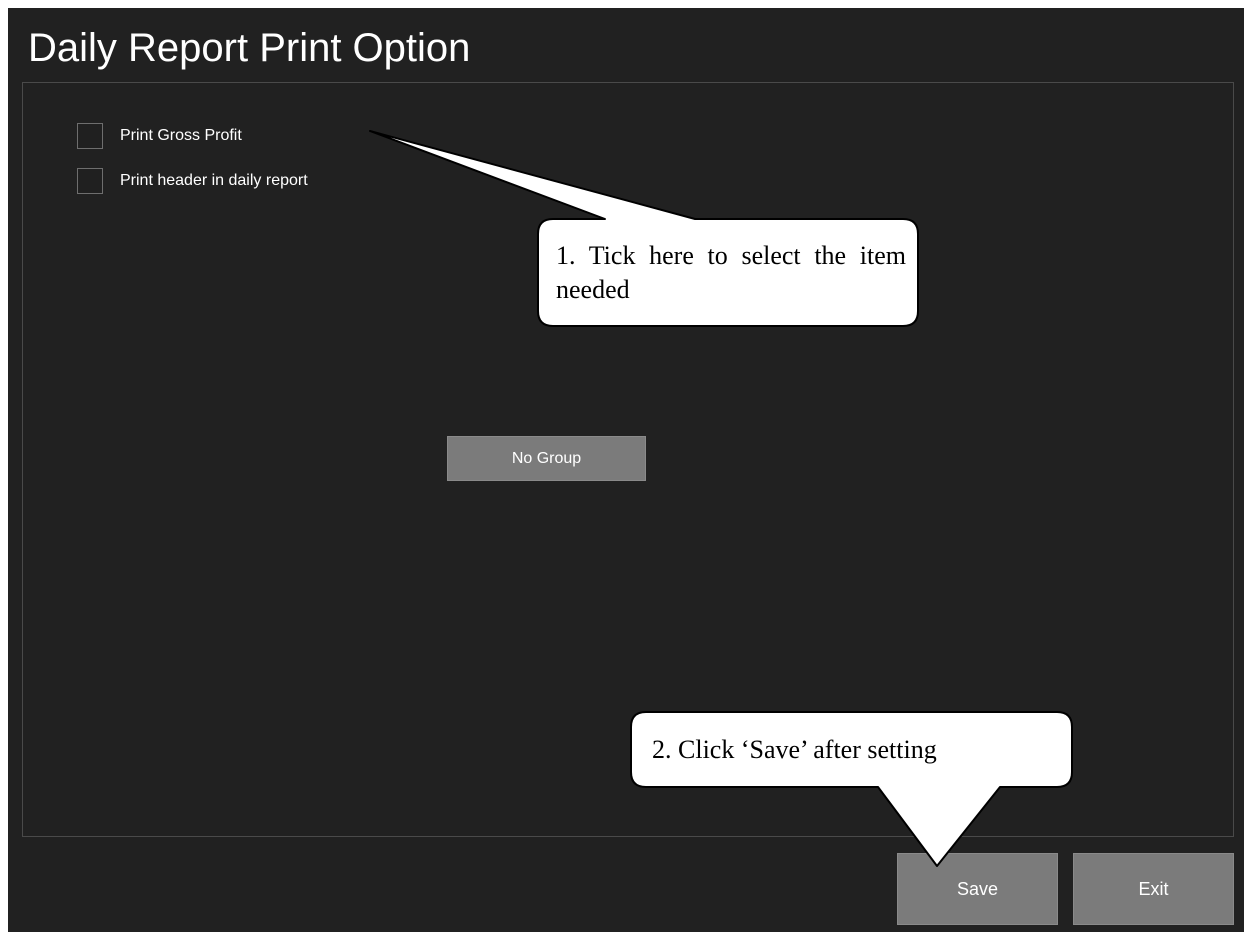 This screenshot has width=1249, height=940. I want to click on exit-button: Exit, so click(1153, 889).